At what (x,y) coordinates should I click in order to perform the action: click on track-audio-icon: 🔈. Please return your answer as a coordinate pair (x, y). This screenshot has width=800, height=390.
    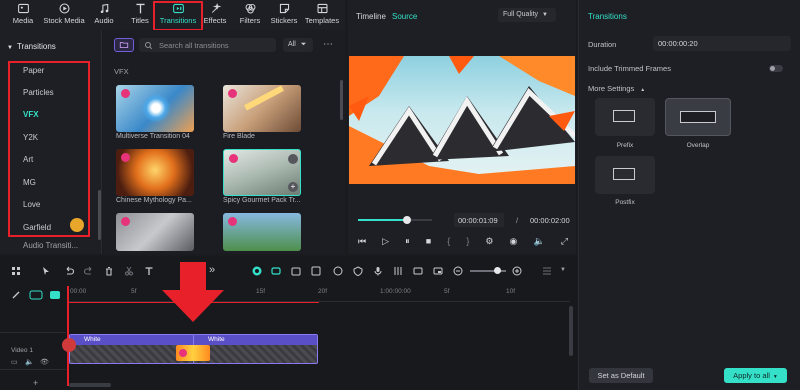
    Looking at the image, I should click on (29, 362).